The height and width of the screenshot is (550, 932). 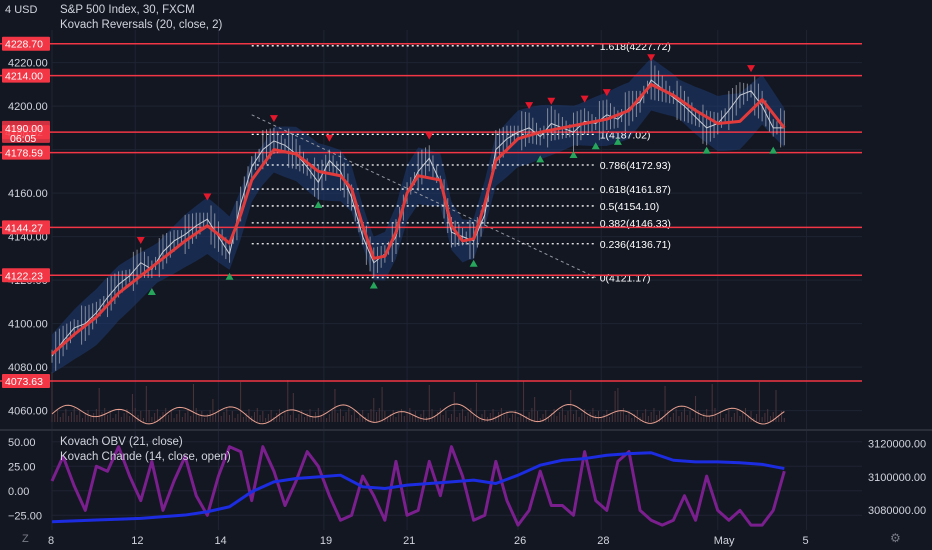 I want to click on obv-tick-label: 3080000.00, so click(x=897, y=511).